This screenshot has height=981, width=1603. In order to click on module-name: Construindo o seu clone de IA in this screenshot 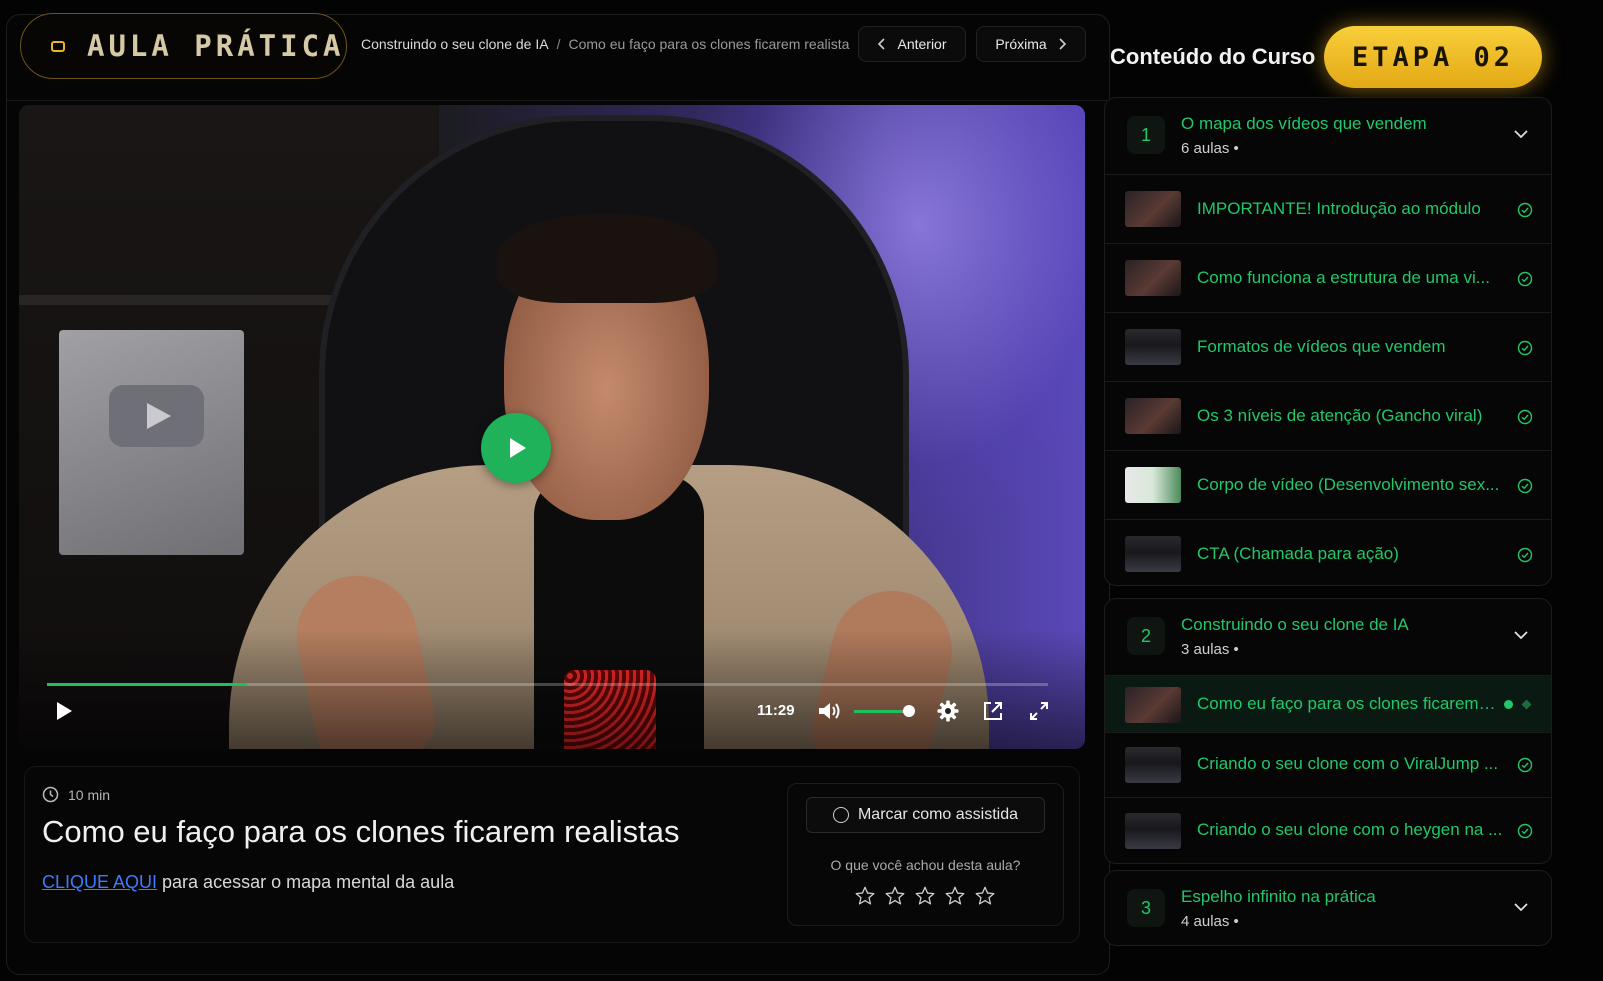, I will do `click(1295, 624)`.